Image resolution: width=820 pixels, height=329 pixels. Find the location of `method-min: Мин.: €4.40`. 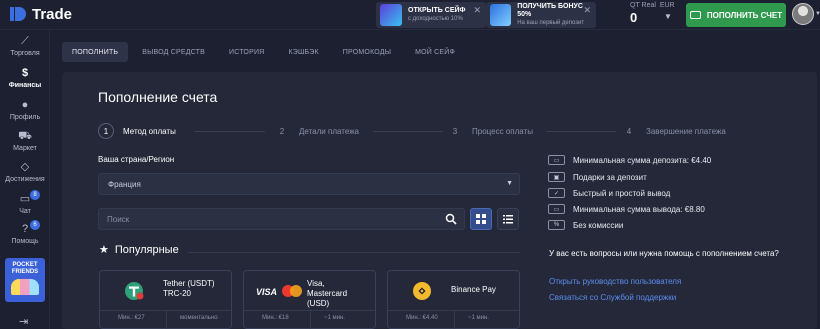

method-min: Мин.: €4.40 is located at coordinates (422, 318).